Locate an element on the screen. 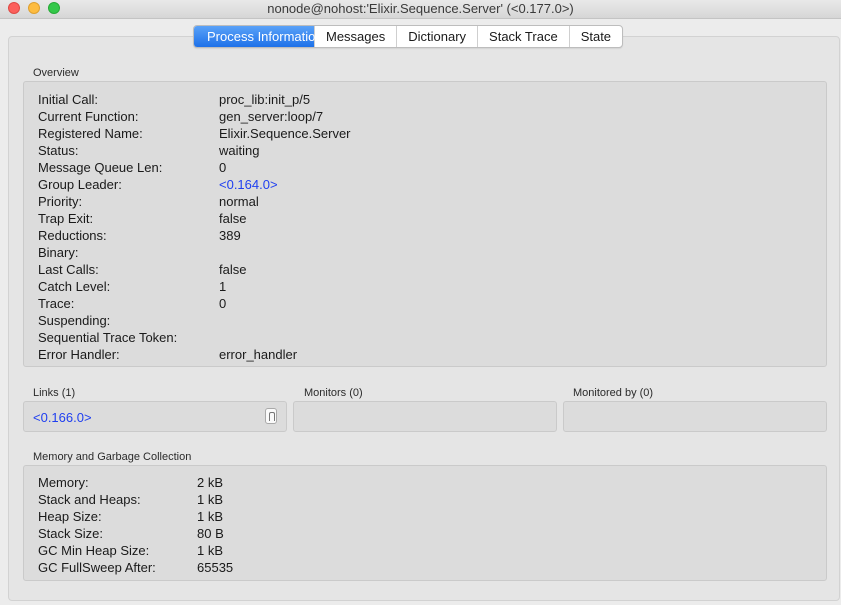  overview-key: Message Queue Len: is located at coordinates (100, 167).